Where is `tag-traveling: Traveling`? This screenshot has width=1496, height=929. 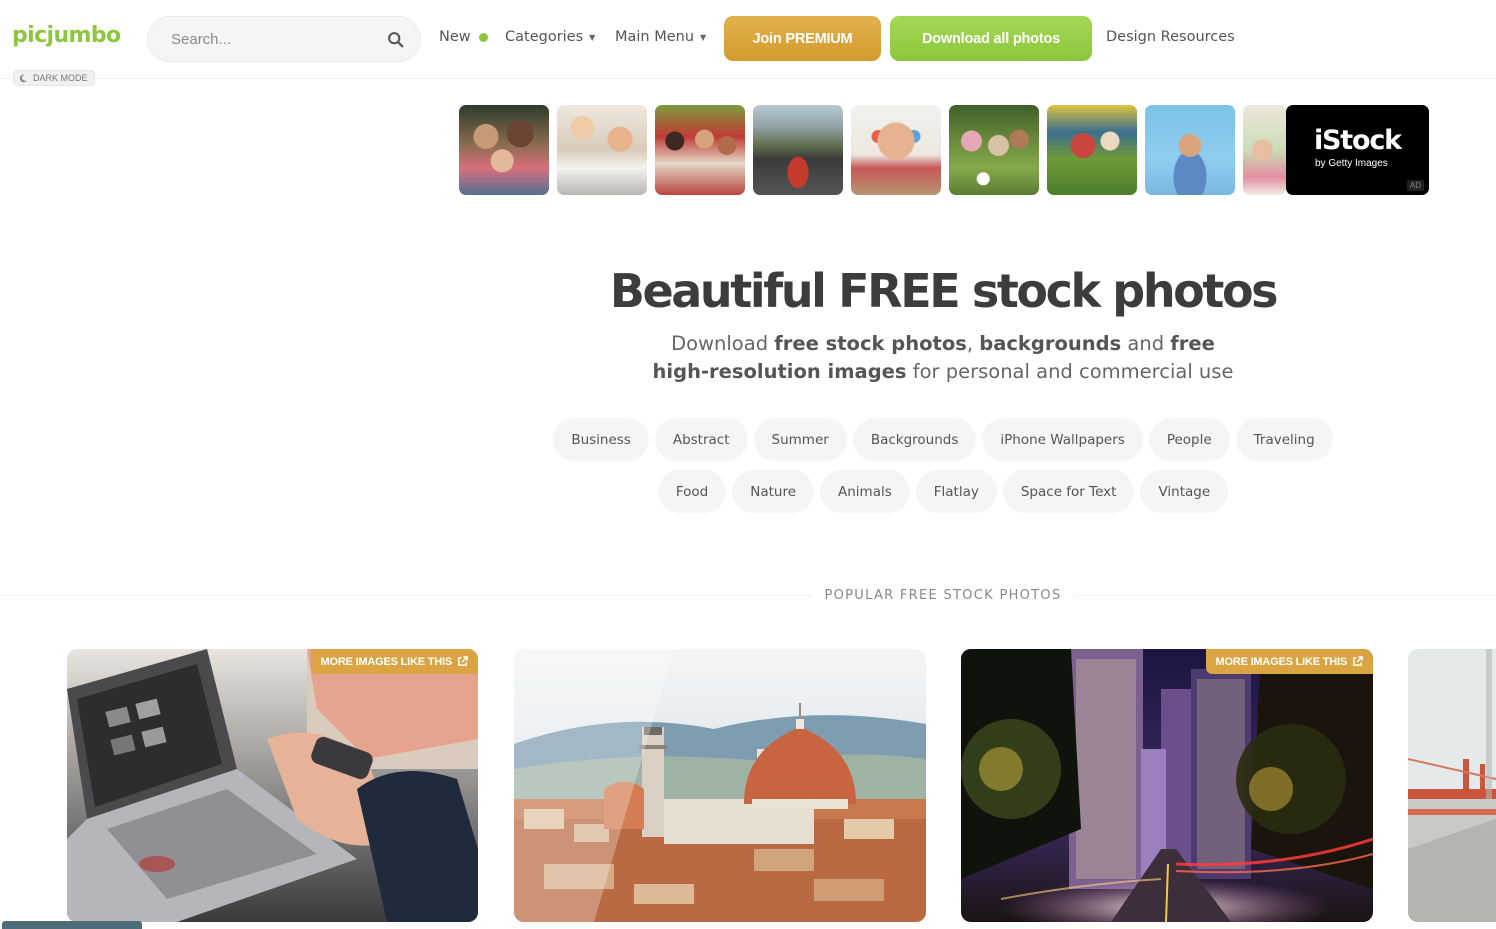
tag-traveling: Traveling is located at coordinates (1284, 439).